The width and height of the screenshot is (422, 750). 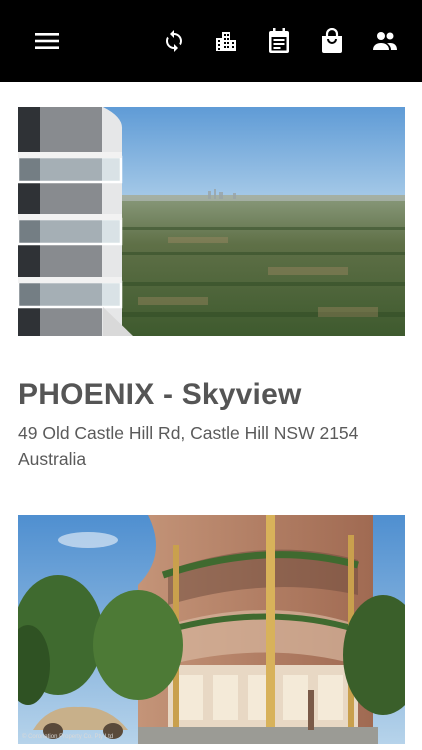 What do you see at coordinates (68, 737) in the screenshot?
I see `photo-copyright: © Coronation Property Co. Pty Ltd` at bounding box center [68, 737].